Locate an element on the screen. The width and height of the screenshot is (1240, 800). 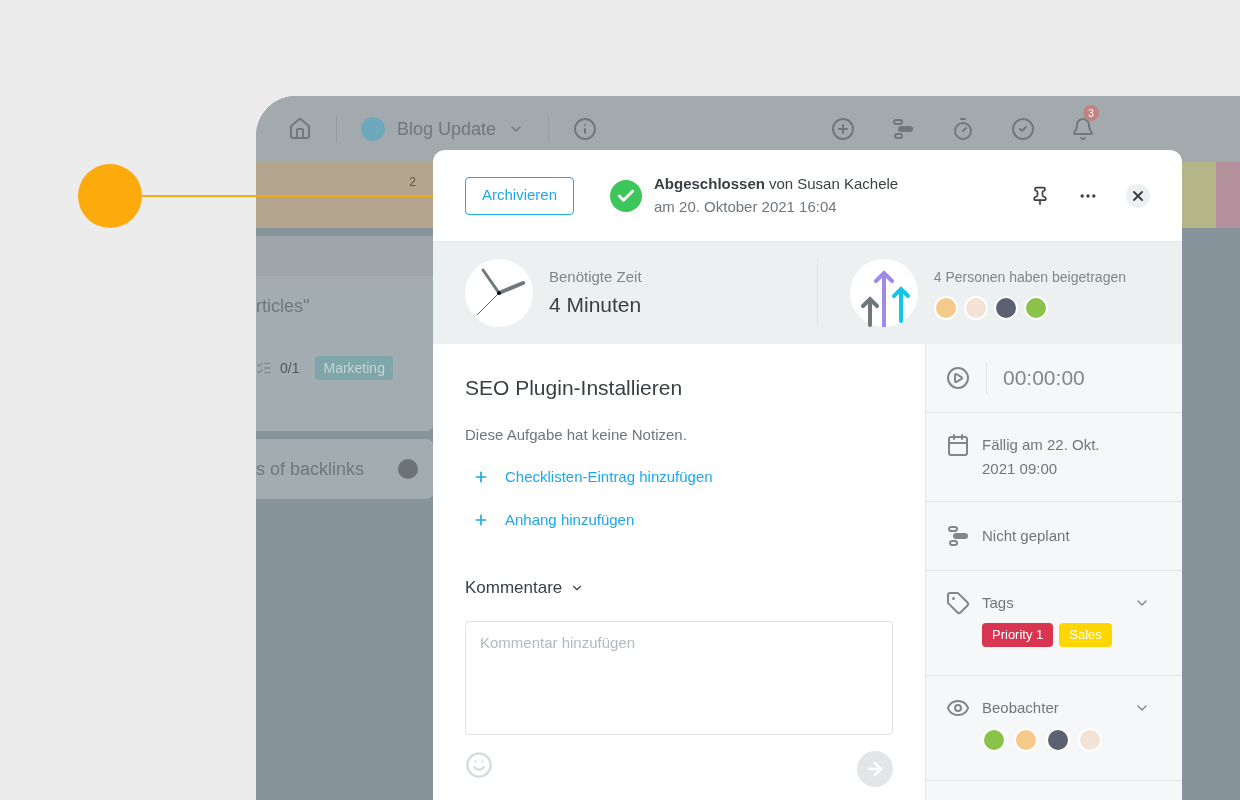
add-icon is located at coordinates (843, 129).